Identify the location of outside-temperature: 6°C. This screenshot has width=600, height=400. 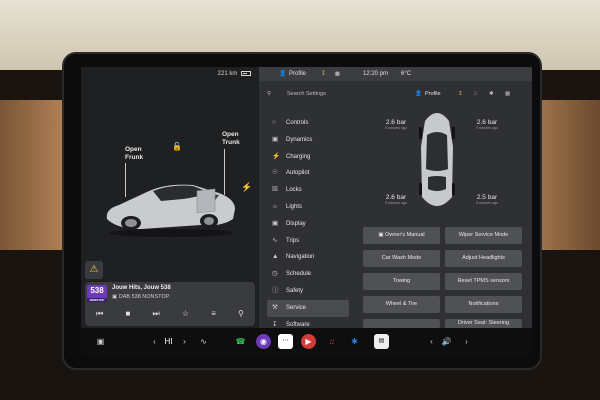
(406, 74).